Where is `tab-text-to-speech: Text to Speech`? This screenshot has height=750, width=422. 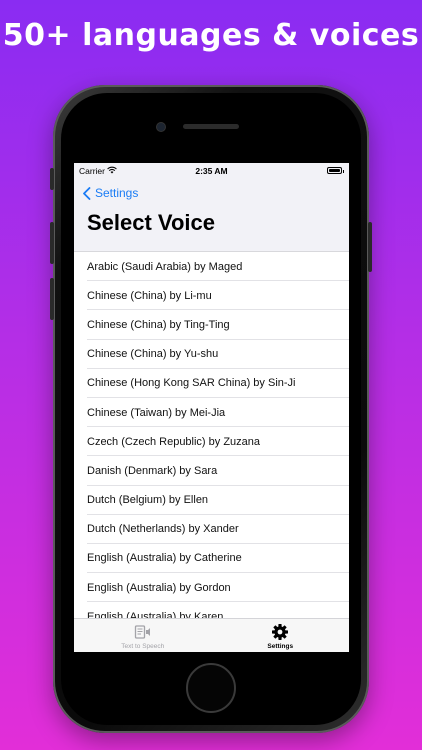 tab-text-to-speech: Text to Speech is located at coordinates (143, 635).